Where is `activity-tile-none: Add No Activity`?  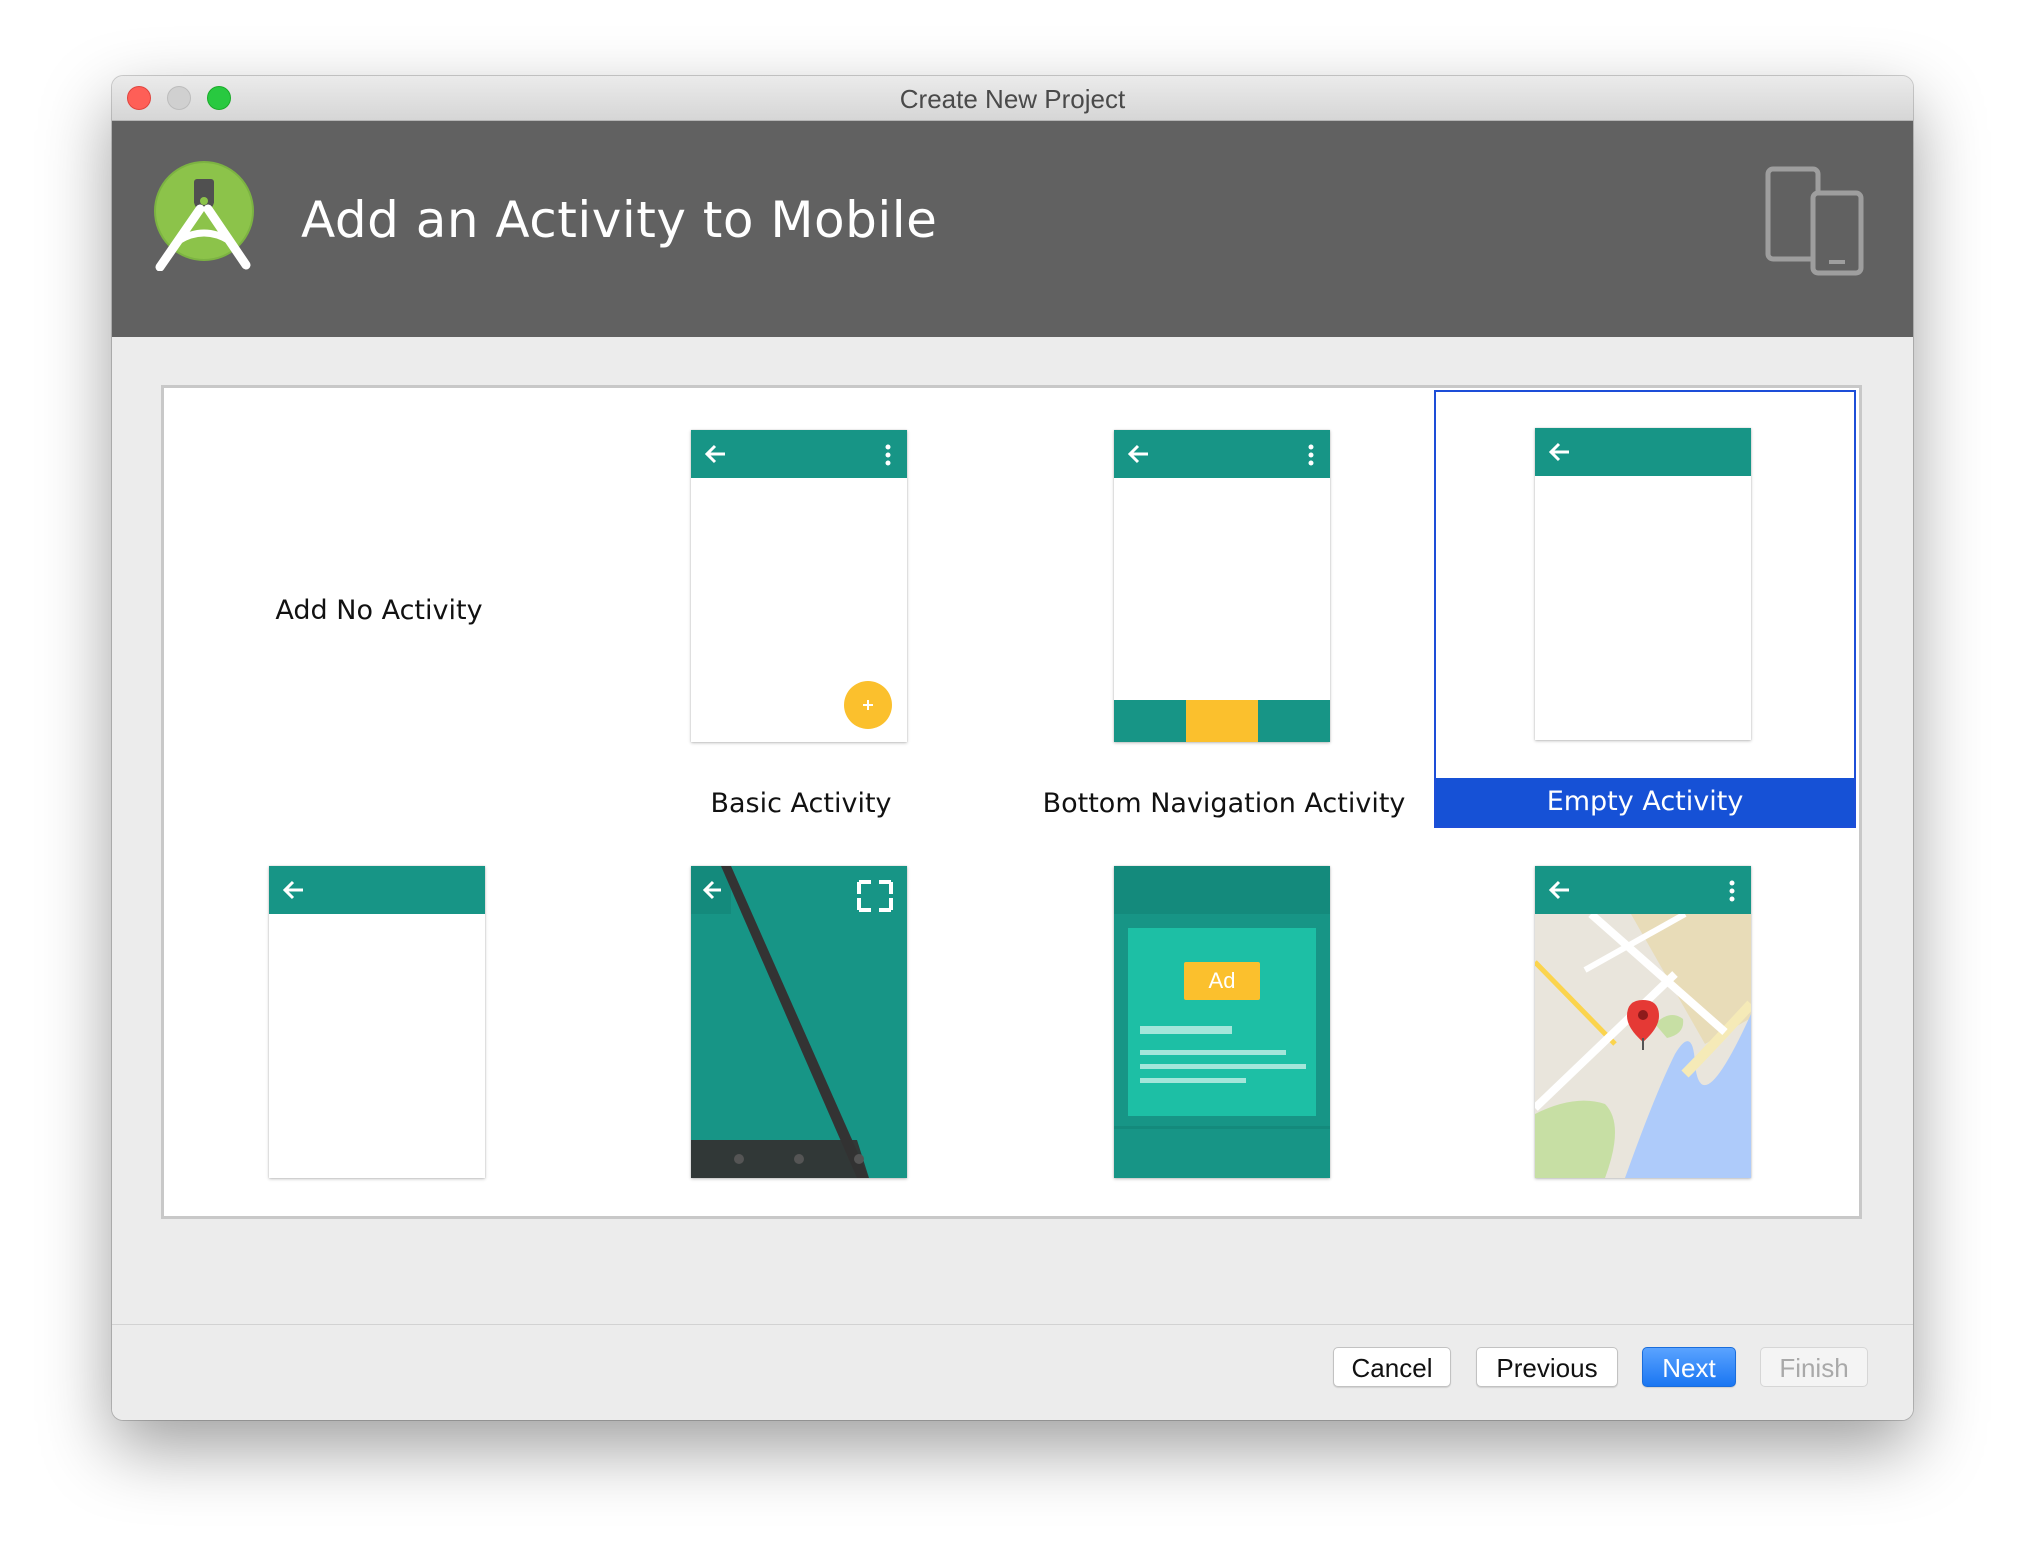 activity-tile-none: Add No Activity is located at coordinates (379, 611).